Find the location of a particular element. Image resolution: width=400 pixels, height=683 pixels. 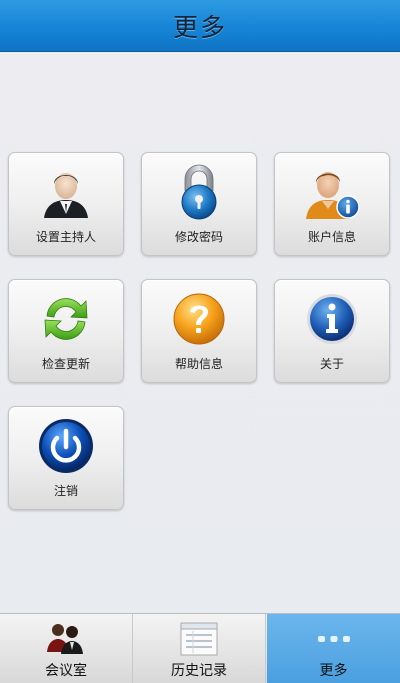

tab-label: 更多 is located at coordinates (333, 671).